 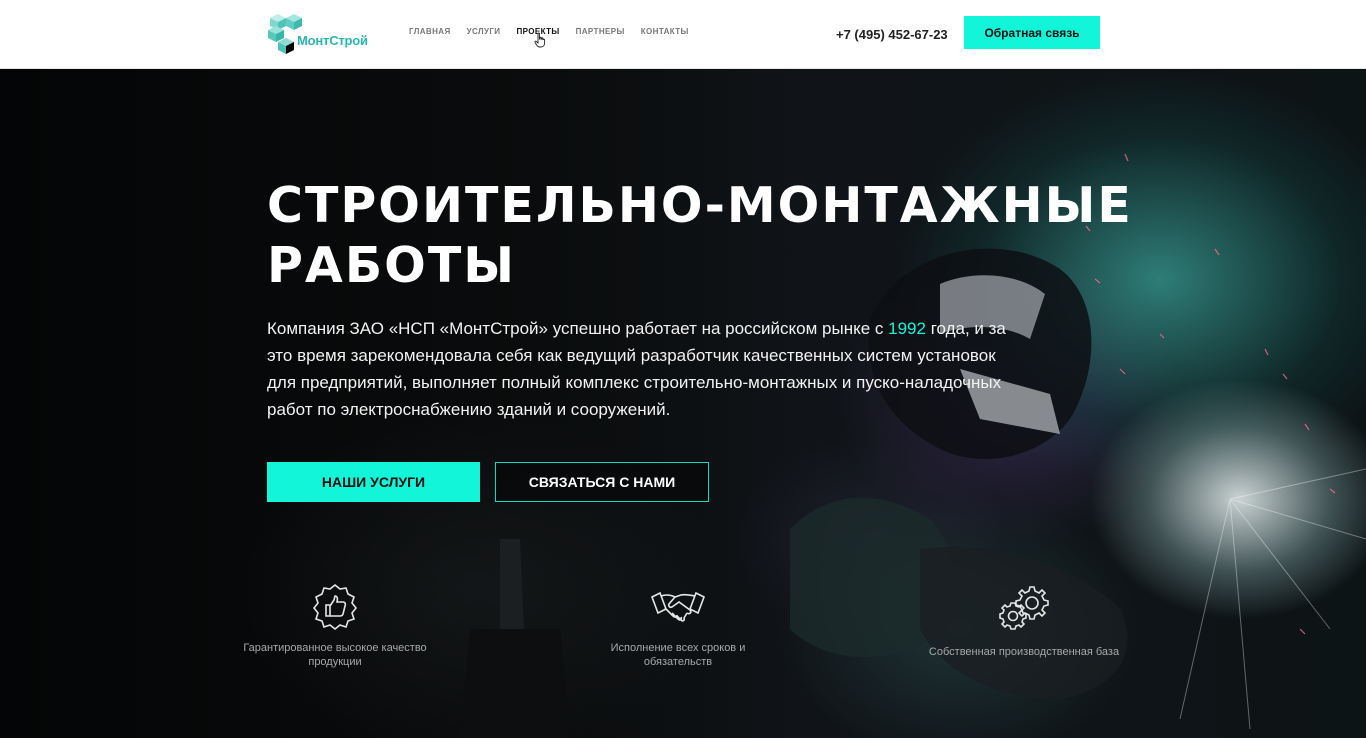 I want to click on feature-production: Собственная производственная база, so click(x=1024, y=621).